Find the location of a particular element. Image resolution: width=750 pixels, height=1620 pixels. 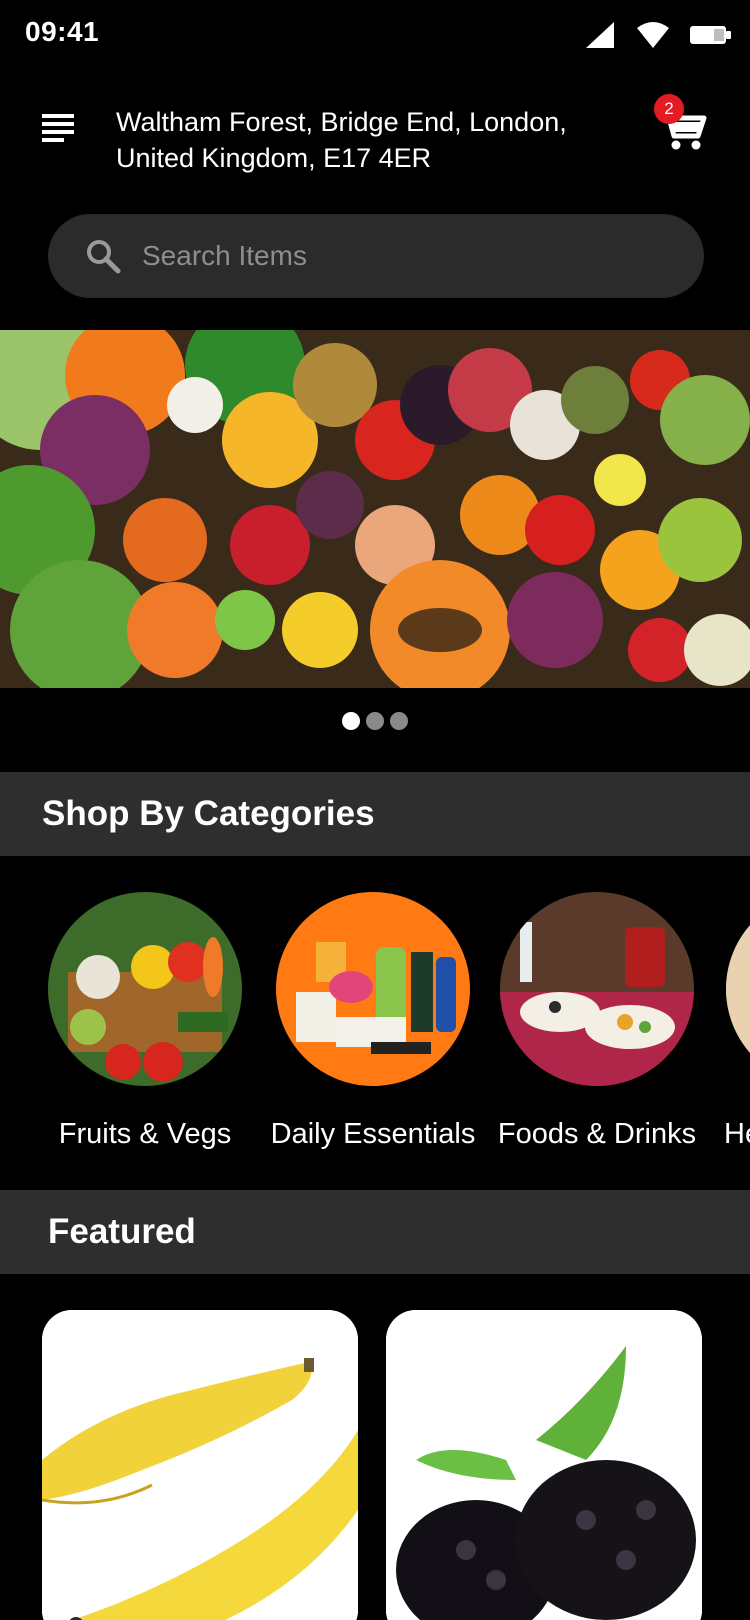

category-daily-essentials: Daily Essentials is located at coordinates (373, 1021).